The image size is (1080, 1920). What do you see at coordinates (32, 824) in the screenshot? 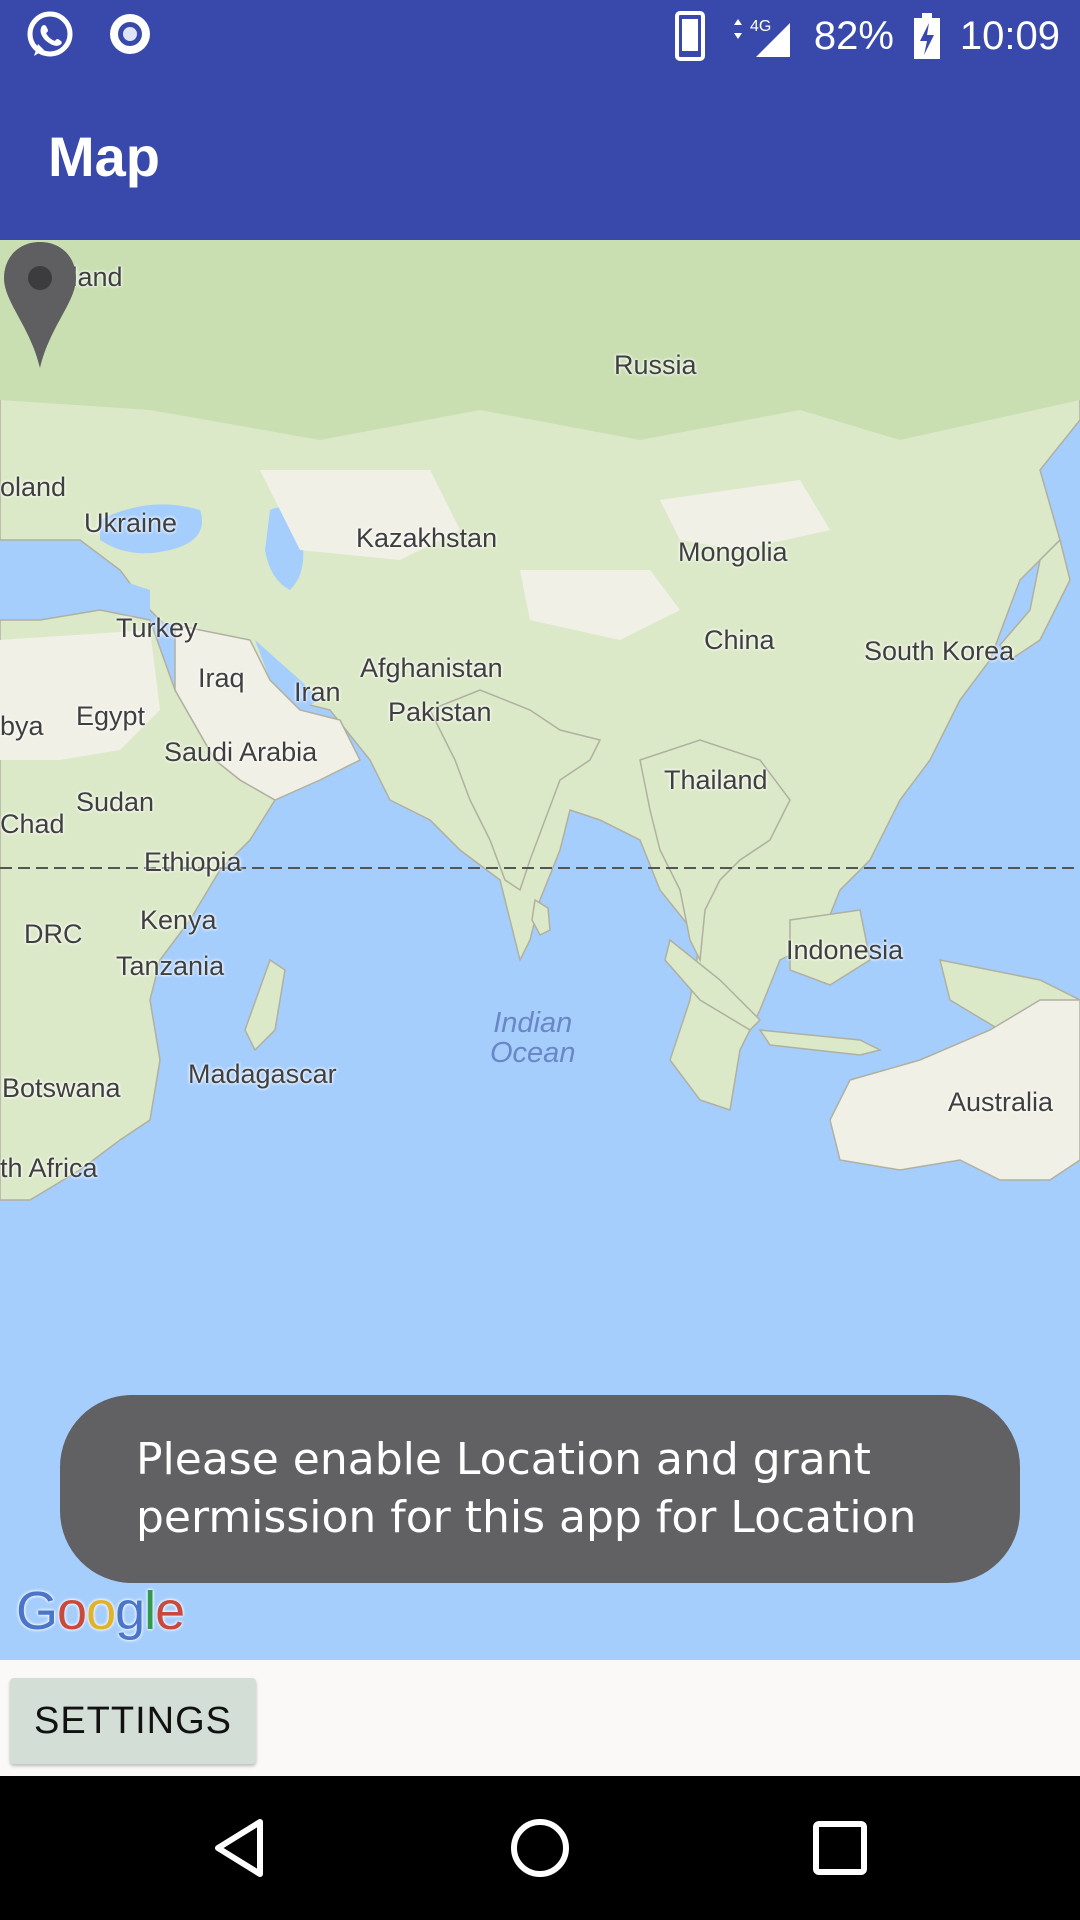
I see `label-chad: Chad` at bounding box center [32, 824].